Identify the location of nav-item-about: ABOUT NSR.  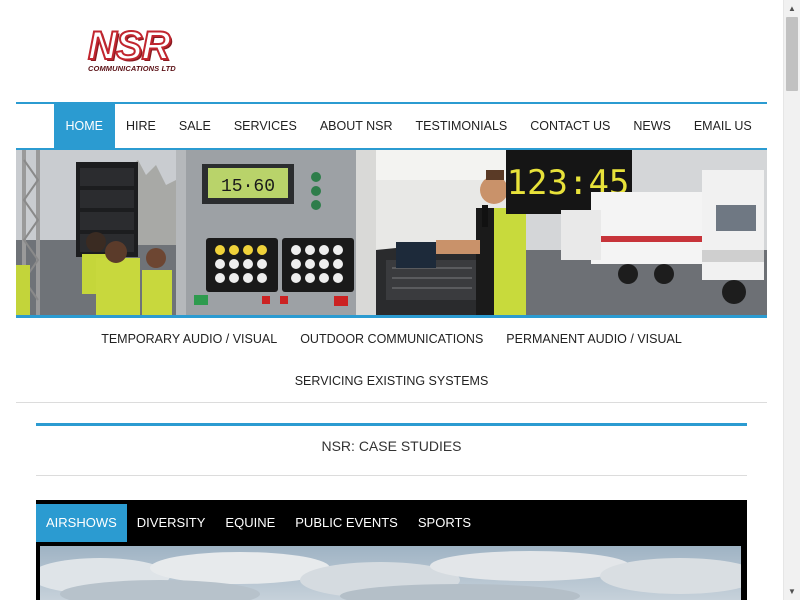
(356, 126).